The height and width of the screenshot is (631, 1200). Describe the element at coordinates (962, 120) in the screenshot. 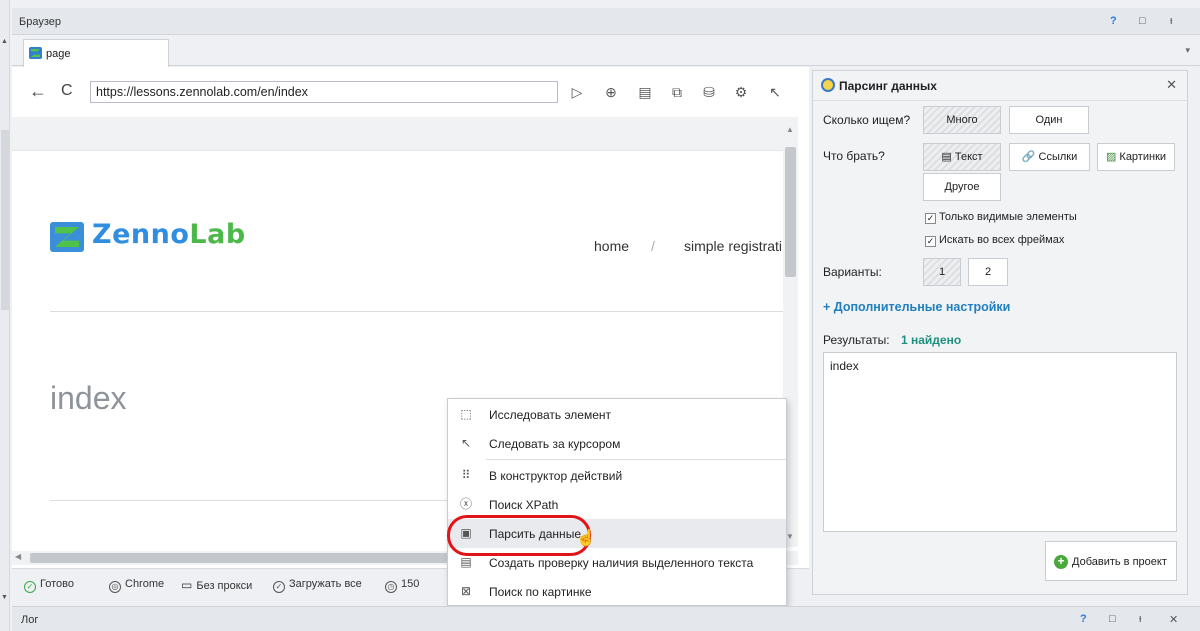

I see `many-button: Много` at that location.